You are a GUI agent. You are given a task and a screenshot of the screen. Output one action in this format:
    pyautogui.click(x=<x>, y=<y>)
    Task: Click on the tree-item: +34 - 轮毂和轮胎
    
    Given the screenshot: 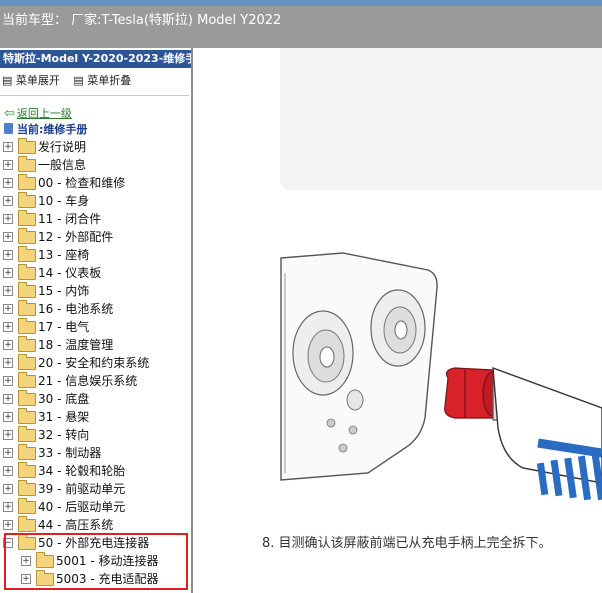 What is the action you would take?
    pyautogui.click(x=94, y=471)
    